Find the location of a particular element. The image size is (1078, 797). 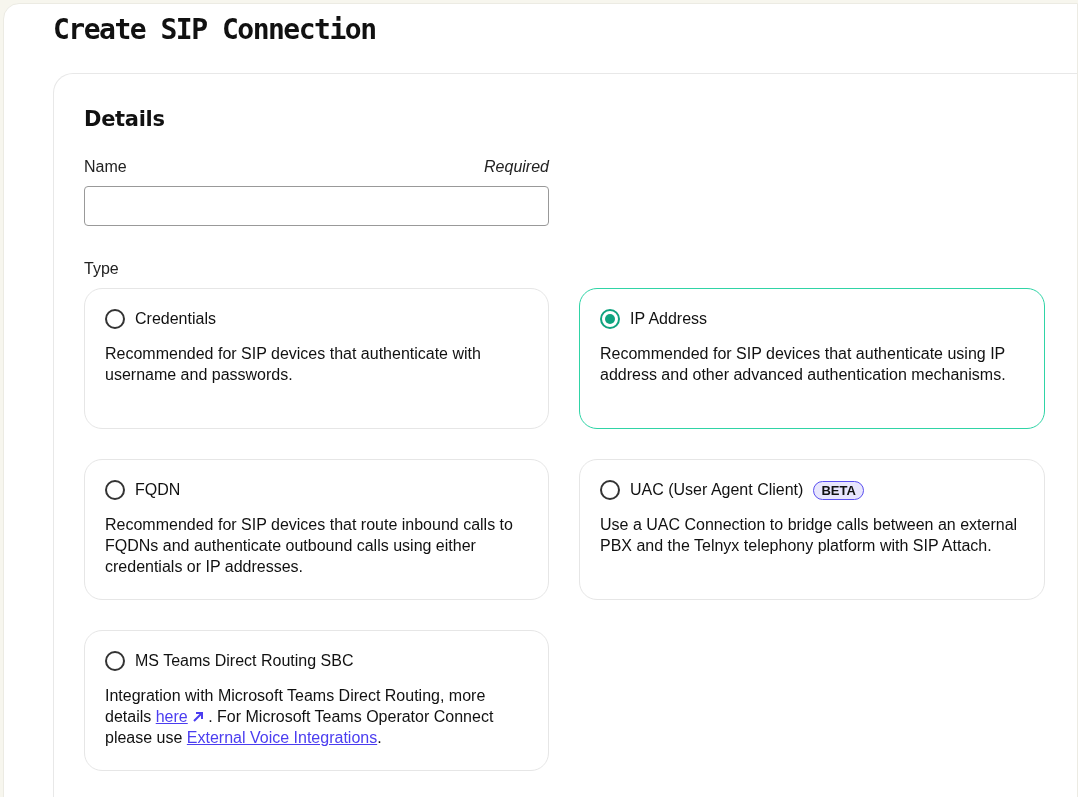

field-label: Type is located at coordinates (102, 269).